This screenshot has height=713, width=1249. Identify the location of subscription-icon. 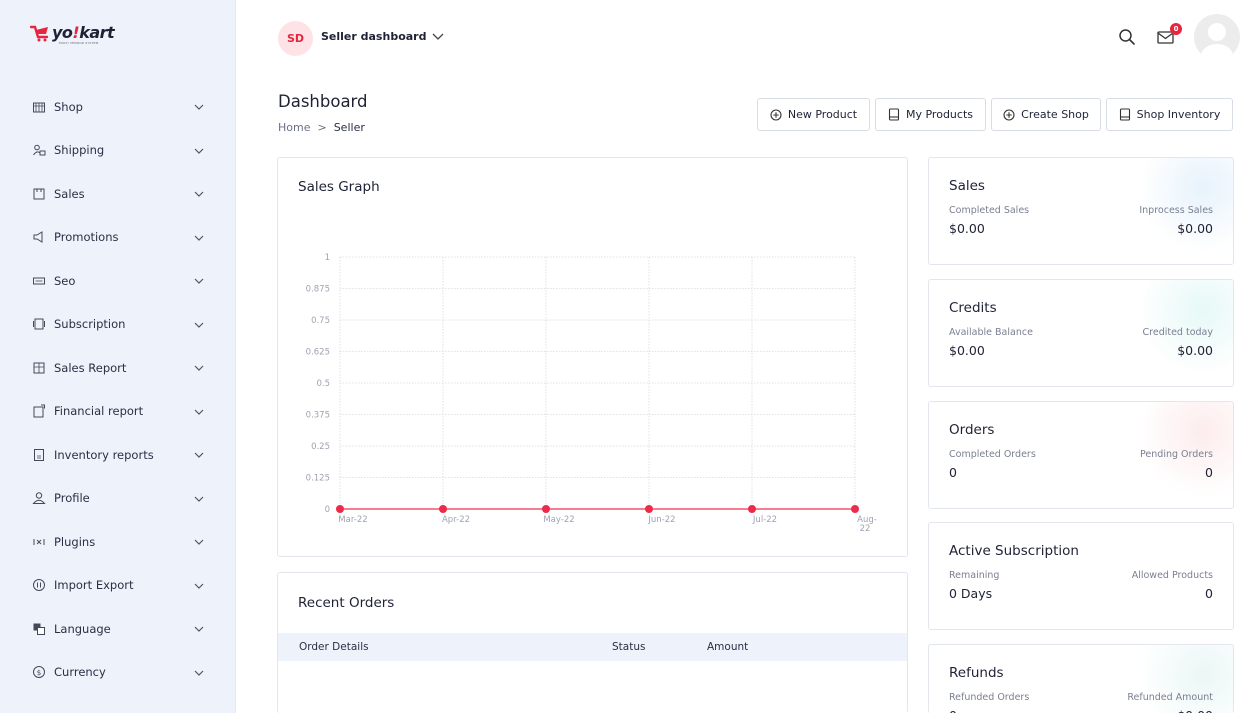
(39, 324).